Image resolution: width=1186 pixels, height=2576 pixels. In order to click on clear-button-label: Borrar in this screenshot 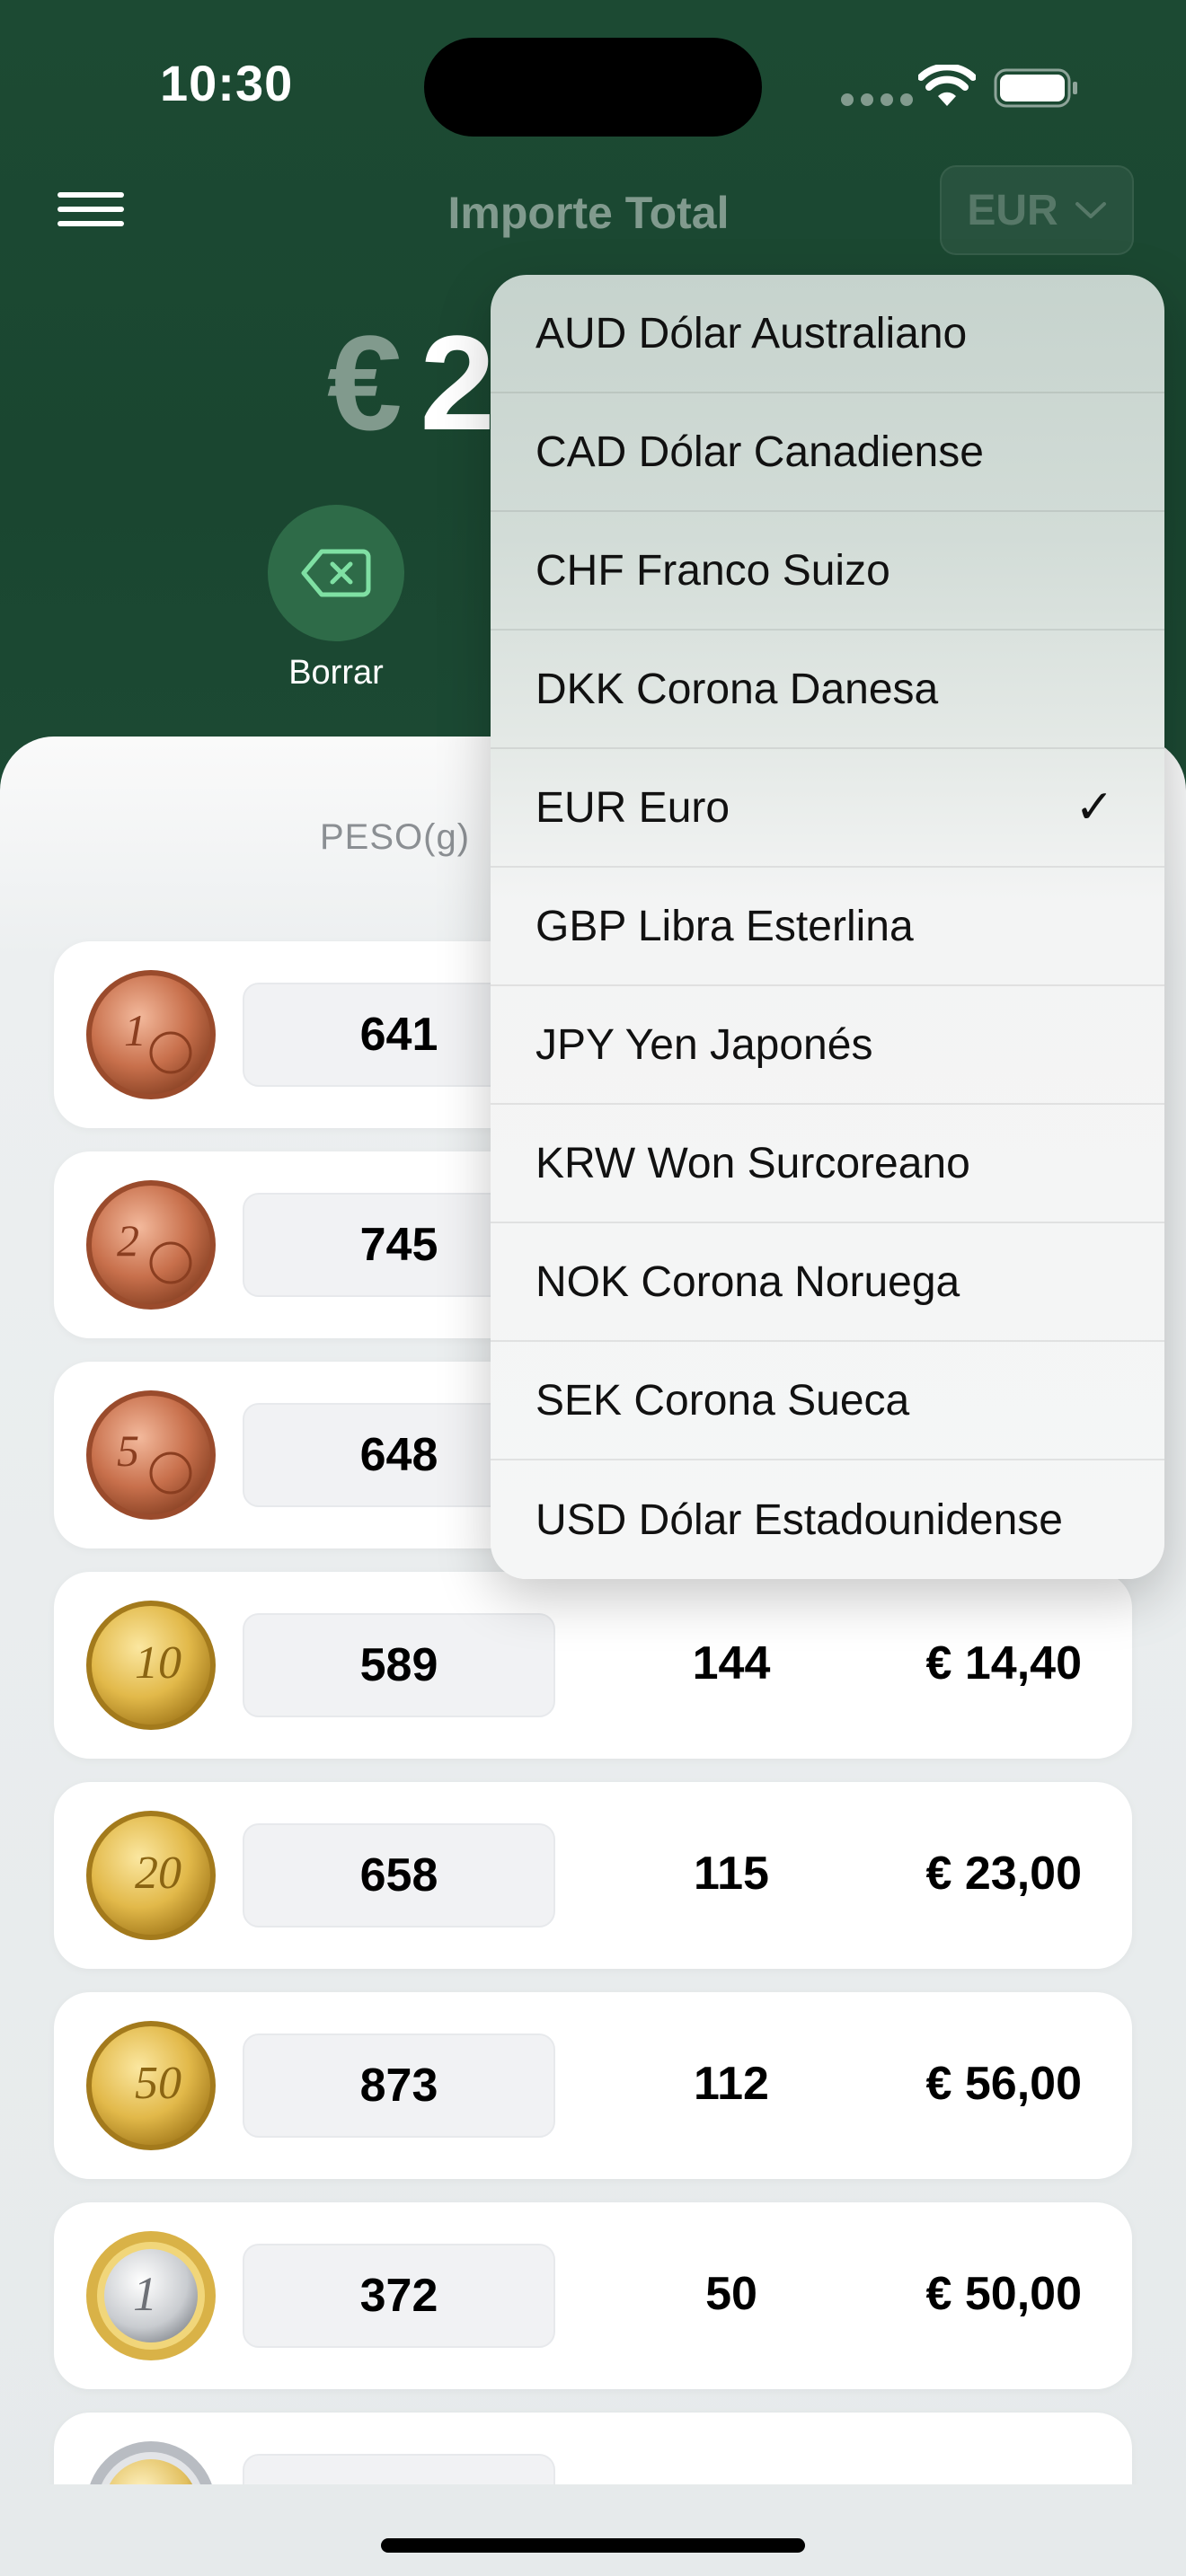, I will do `click(336, 673)`.